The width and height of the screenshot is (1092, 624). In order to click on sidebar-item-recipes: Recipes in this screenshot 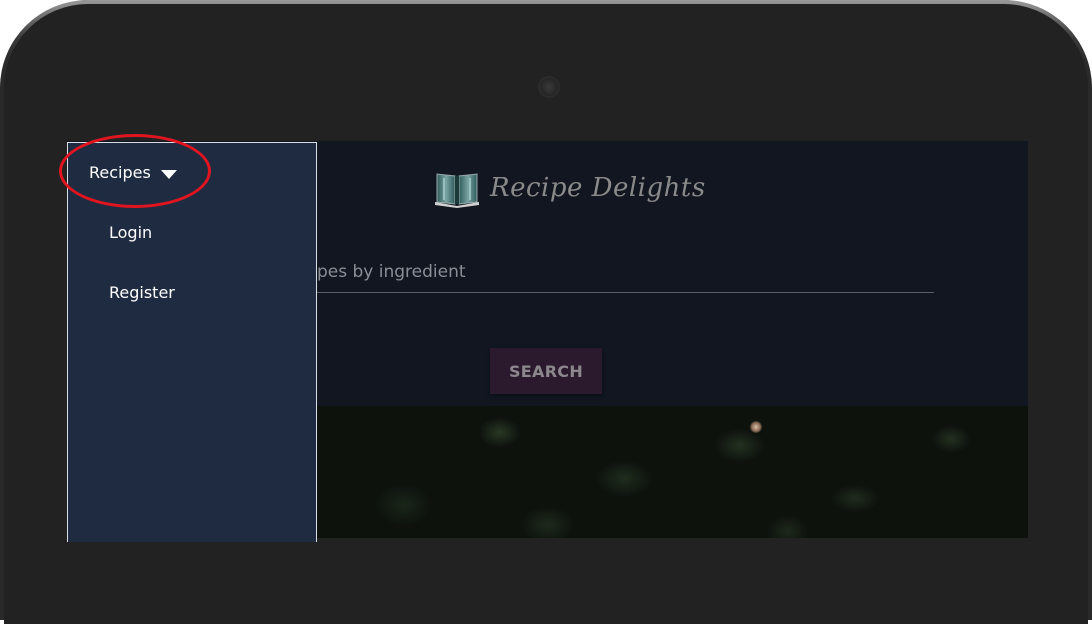, I will do `click(133, 172)`.